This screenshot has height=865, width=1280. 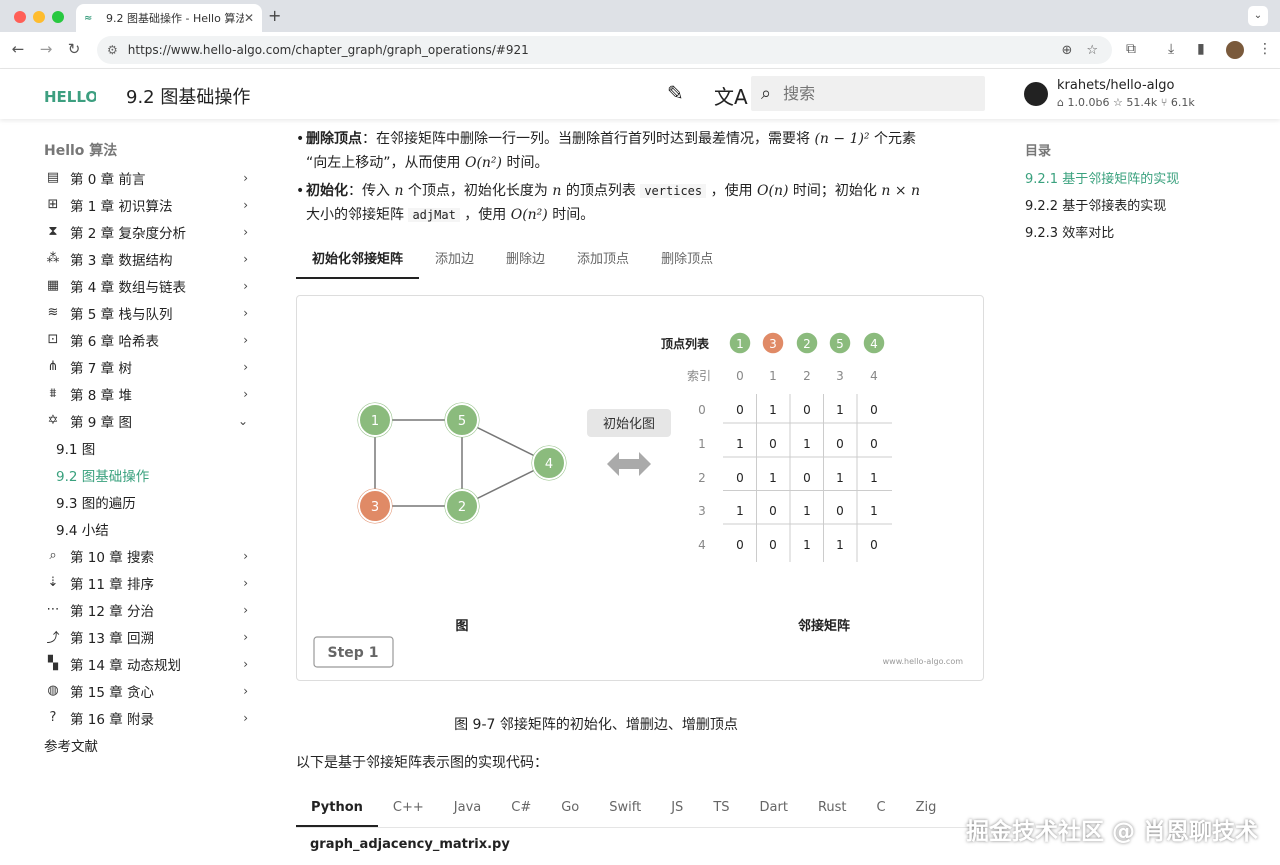 What do you see at coordinates (249, 18) in the screenshot?
I see `tab-close-icon: ✕` at bounding box center [249, 18].